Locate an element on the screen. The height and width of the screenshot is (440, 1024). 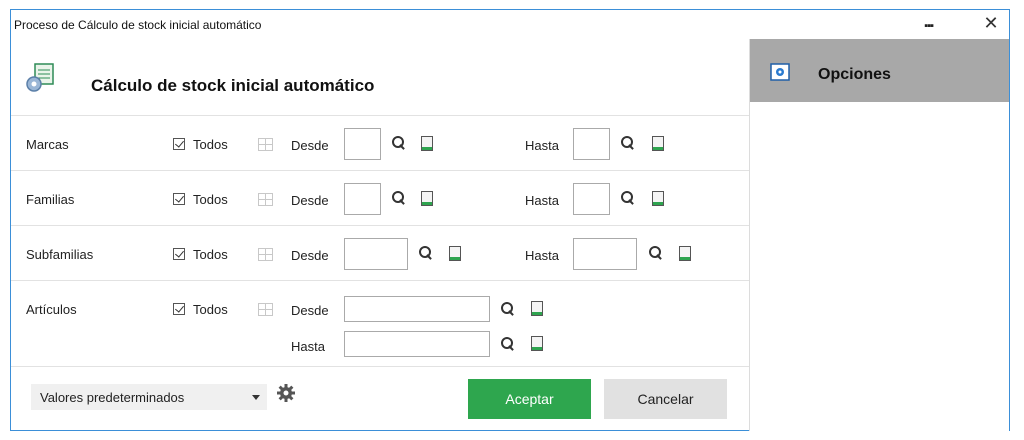
marcas-hasta-input is located at coordinates (591, 144).